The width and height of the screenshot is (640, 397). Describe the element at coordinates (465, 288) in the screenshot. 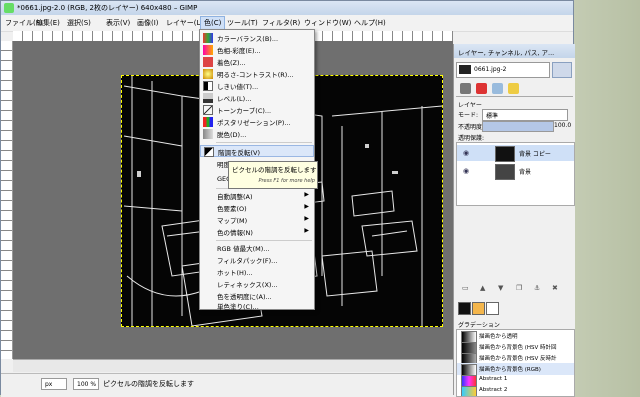

I see `new-layer-icon: ▭` at that location.